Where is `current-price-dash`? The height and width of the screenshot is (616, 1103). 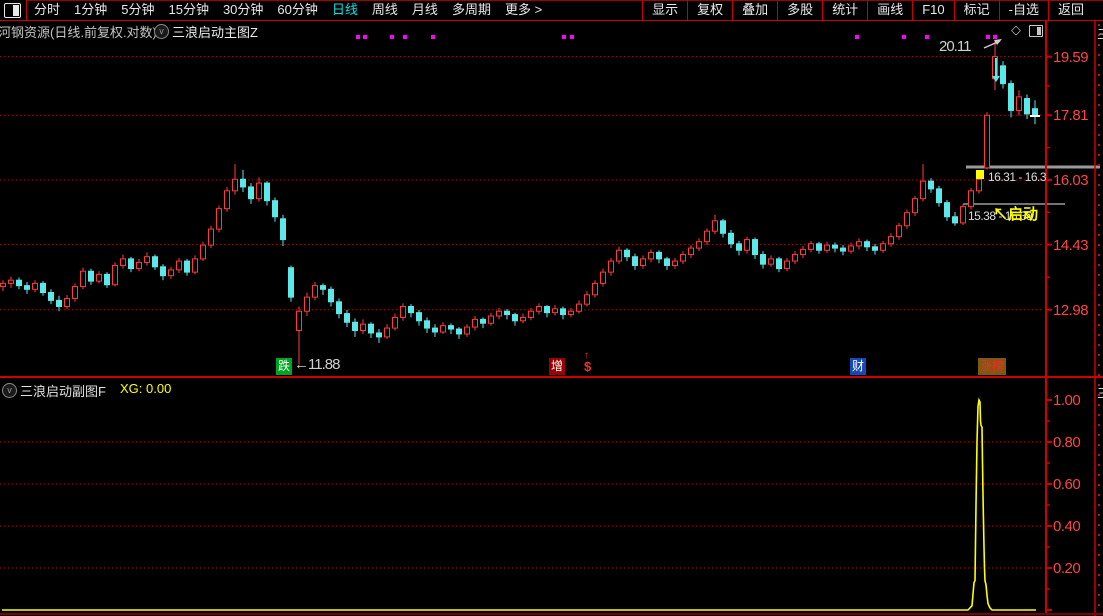
current-price-dash is located at coordinates (1035, 116).